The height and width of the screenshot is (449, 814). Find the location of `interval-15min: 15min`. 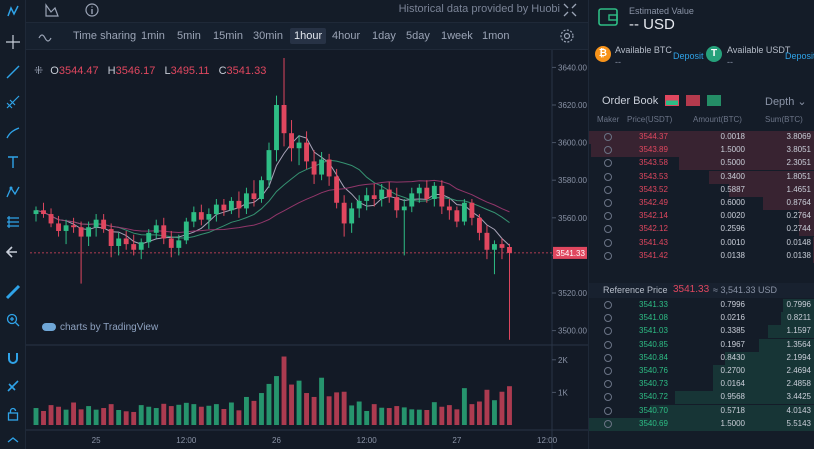

interval-15min: 15min is located at coordinates (228, 36).